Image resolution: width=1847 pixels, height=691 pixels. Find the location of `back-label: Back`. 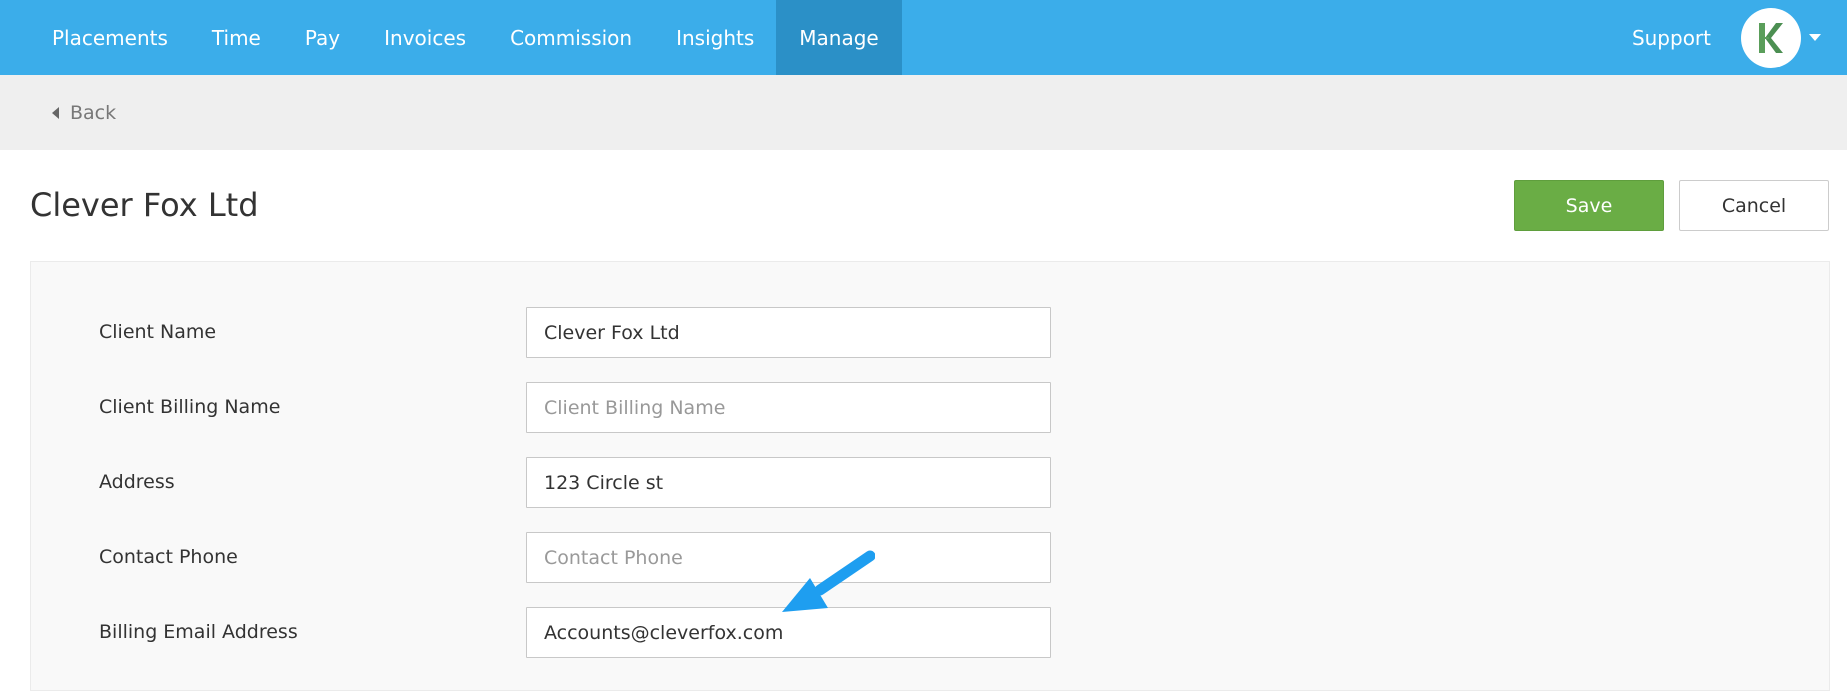

back-label: Back is located at coordinates (93, 112).